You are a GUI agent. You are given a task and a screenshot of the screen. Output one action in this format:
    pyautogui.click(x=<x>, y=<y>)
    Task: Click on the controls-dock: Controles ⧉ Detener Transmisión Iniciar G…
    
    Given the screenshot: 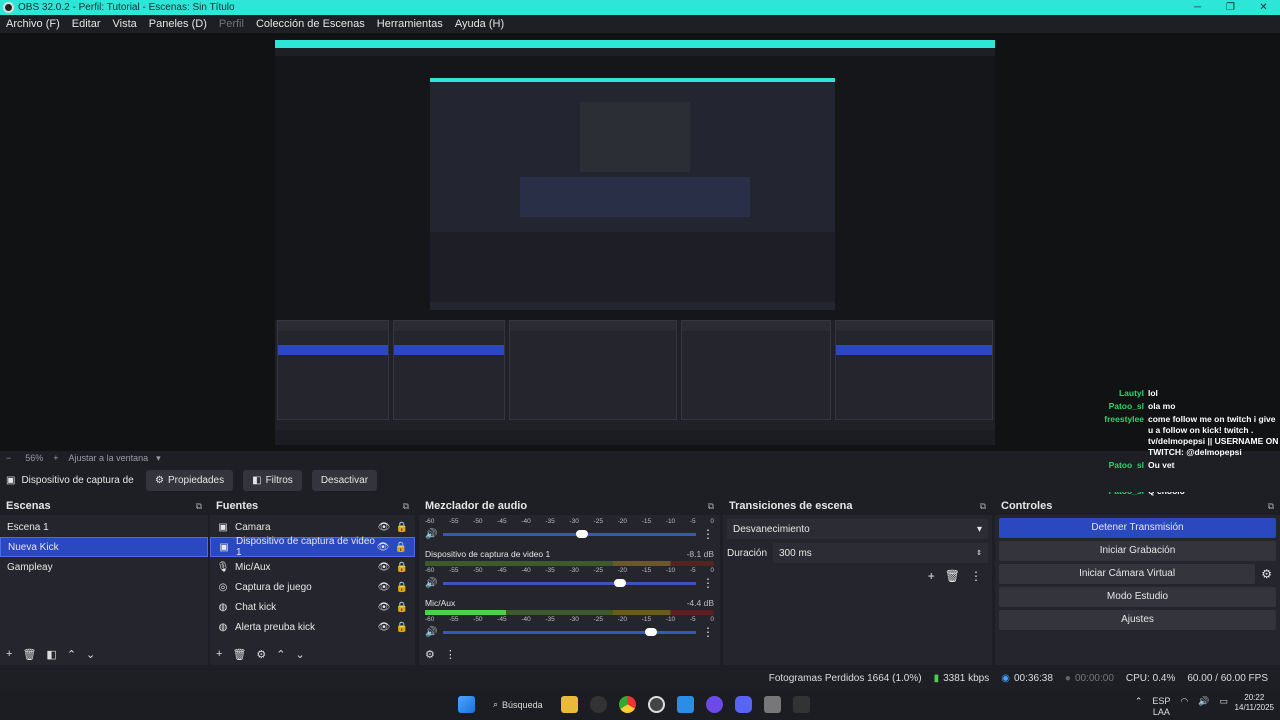 What is the action you would take?
    pyautogui.click(x=1137, y=581)
    